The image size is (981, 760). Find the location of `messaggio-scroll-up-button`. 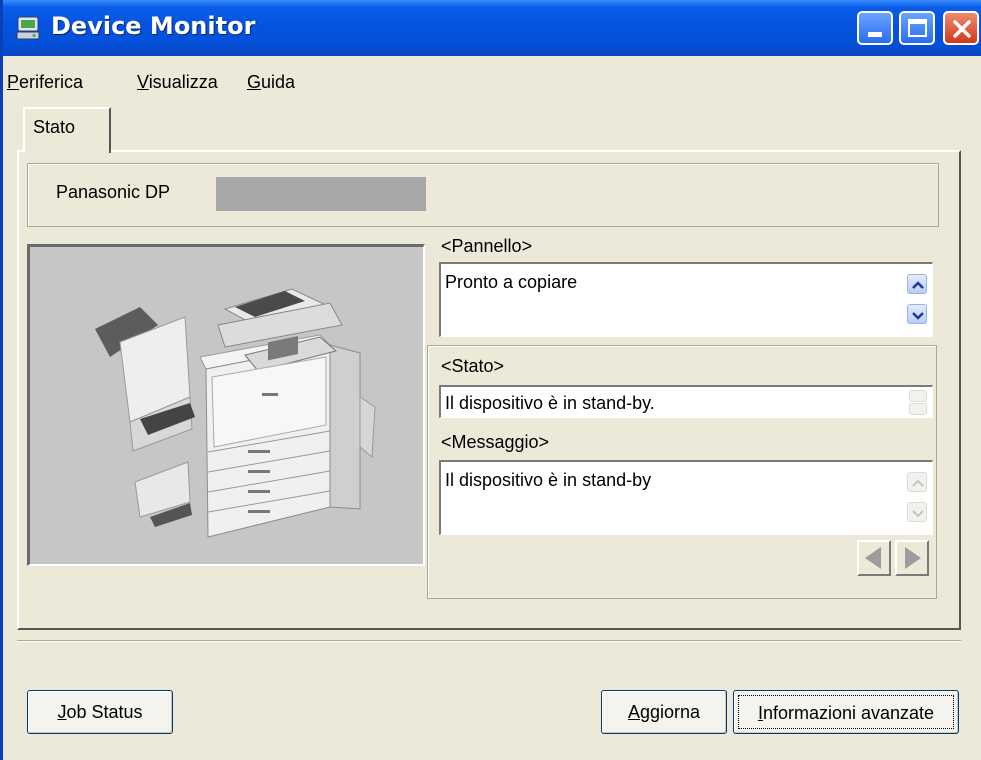

messaggio-scroll-up-button is located at coordinates (917, 482).